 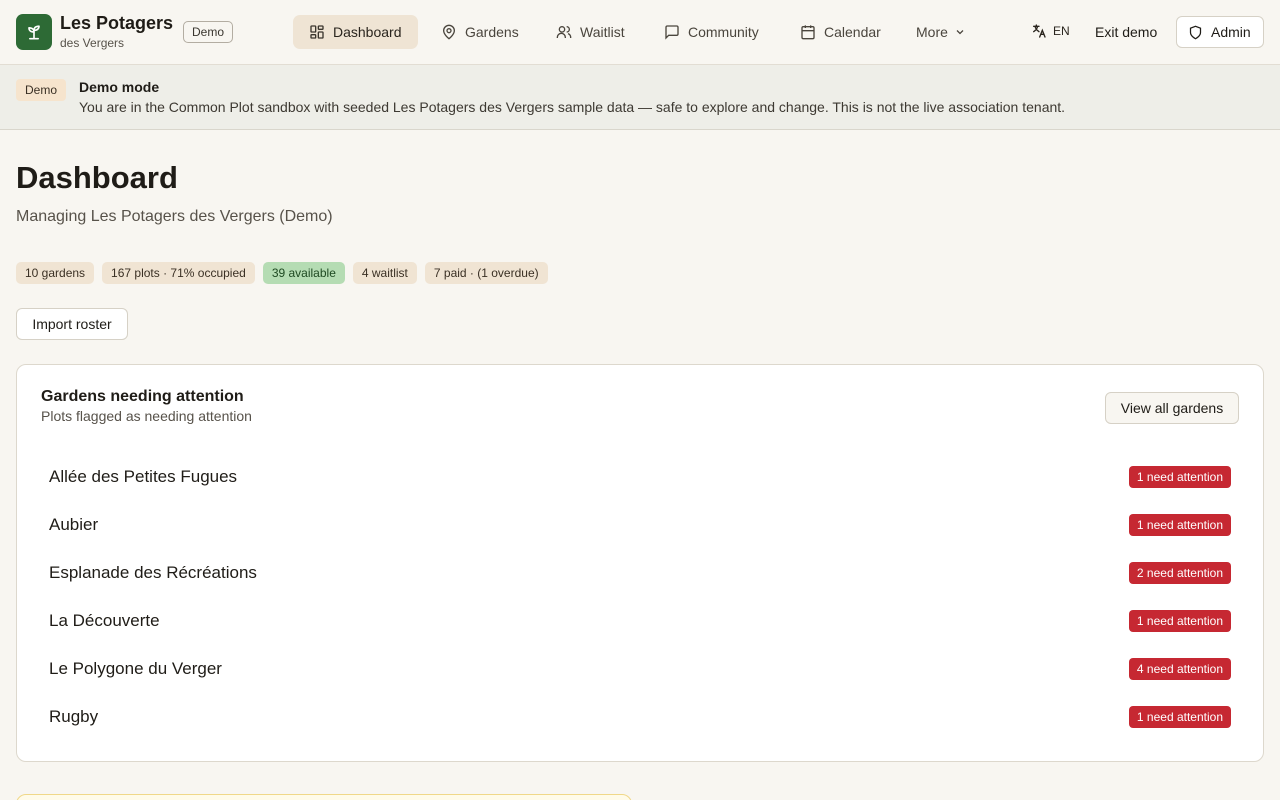 What do you see at coordinates (384, 273) in the screenshot?
I see `stat-waitlist: 4 waitlist` at bounding box center [384, 273].